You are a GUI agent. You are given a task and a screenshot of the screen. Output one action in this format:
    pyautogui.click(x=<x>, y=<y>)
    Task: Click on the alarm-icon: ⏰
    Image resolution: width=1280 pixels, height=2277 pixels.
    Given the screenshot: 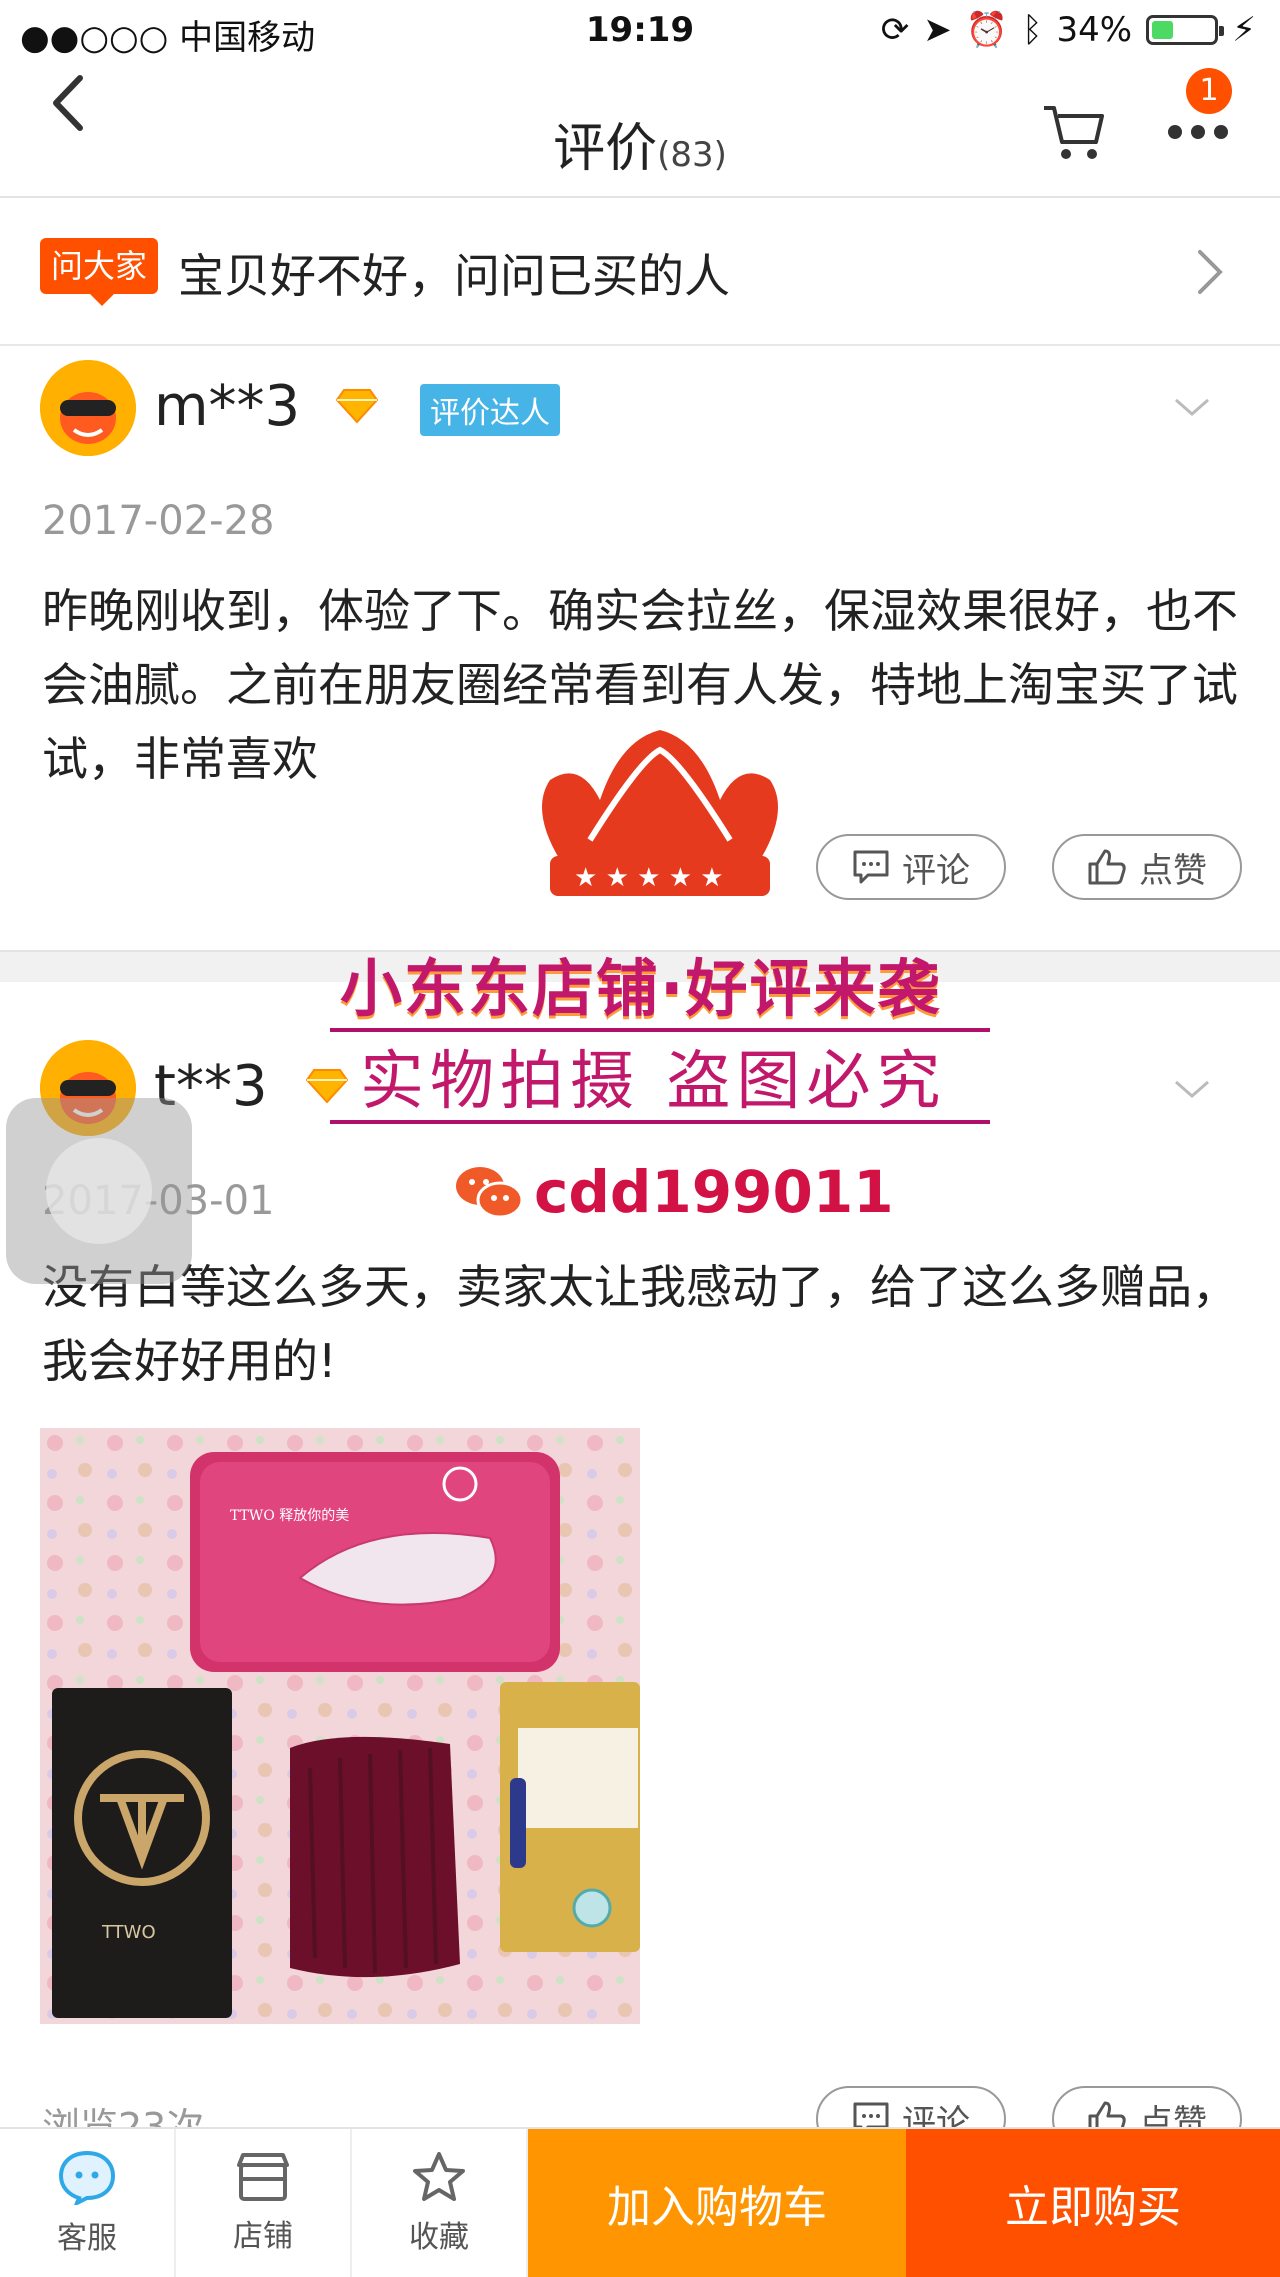 What is the action you would take?
    pyautogui.click(x=987, y=30)
    